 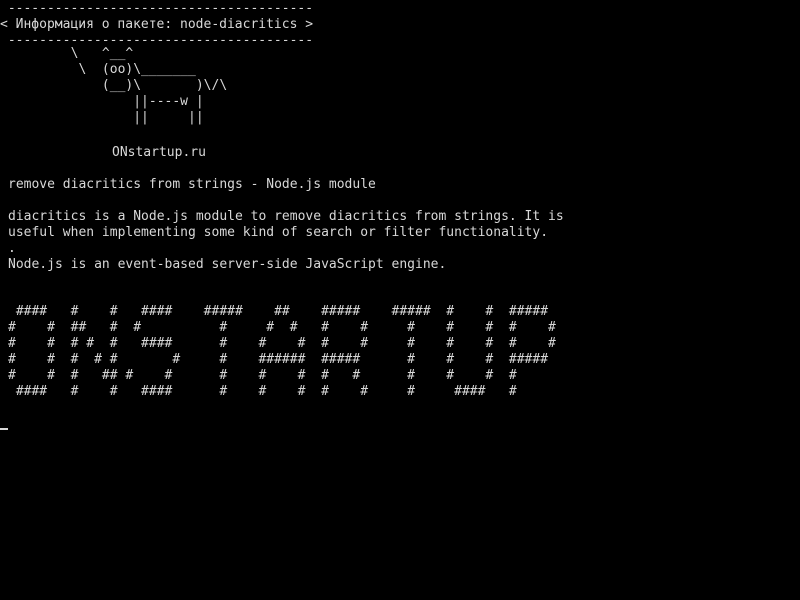 What do you see at coordinates (262, 375) in the screenshot?
I see `banner-line: # # # ## # # # # # # # # # # #` at bounding box center [262, 375].